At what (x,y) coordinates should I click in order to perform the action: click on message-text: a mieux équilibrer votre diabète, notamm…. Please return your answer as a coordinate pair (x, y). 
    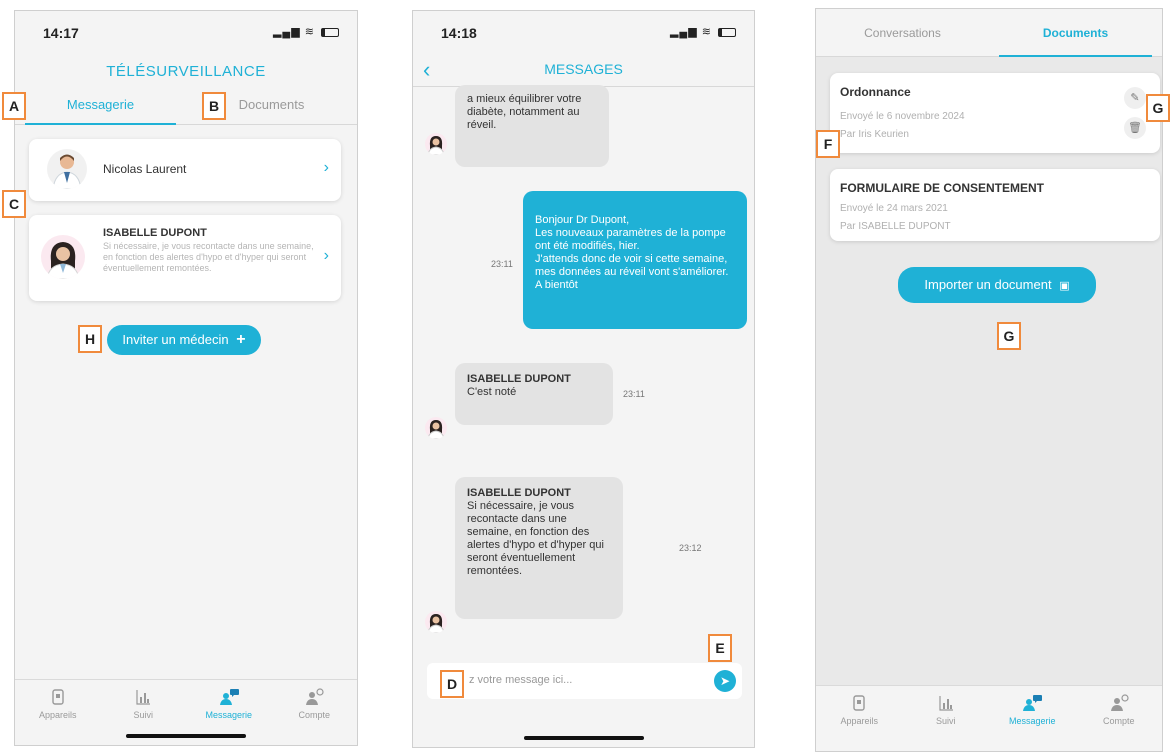
    Looking at the image, I should click on (524, 112).